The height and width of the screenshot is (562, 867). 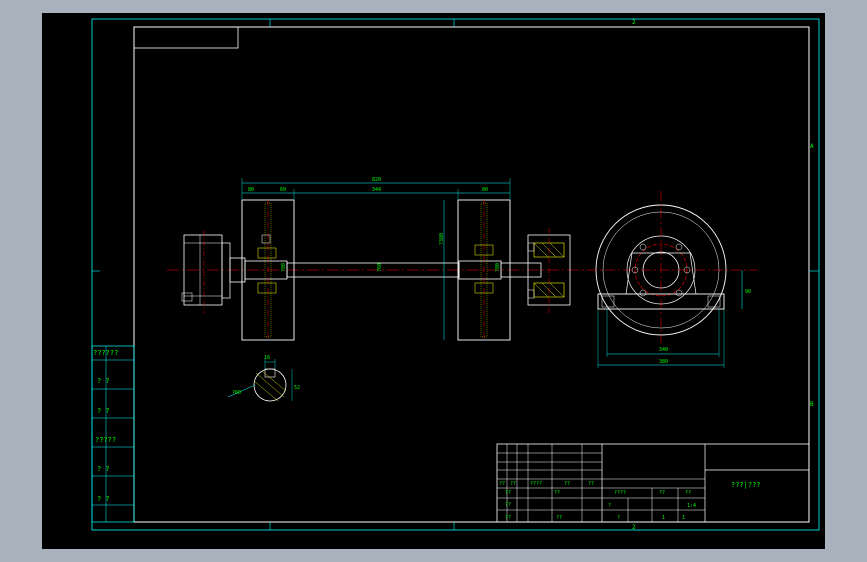 I want to click on dim-key-dia: ?60, so click(x=236, y=393).